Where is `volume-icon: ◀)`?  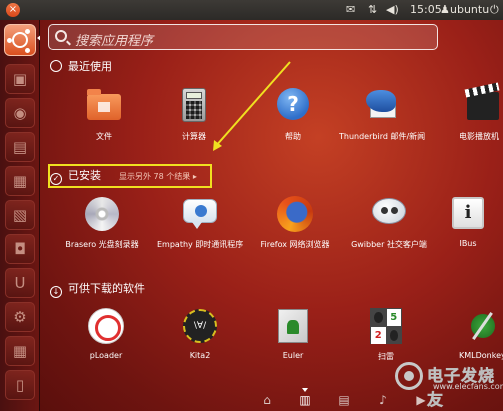 volume-icon: ◀) is located at coordinates (392, 10).